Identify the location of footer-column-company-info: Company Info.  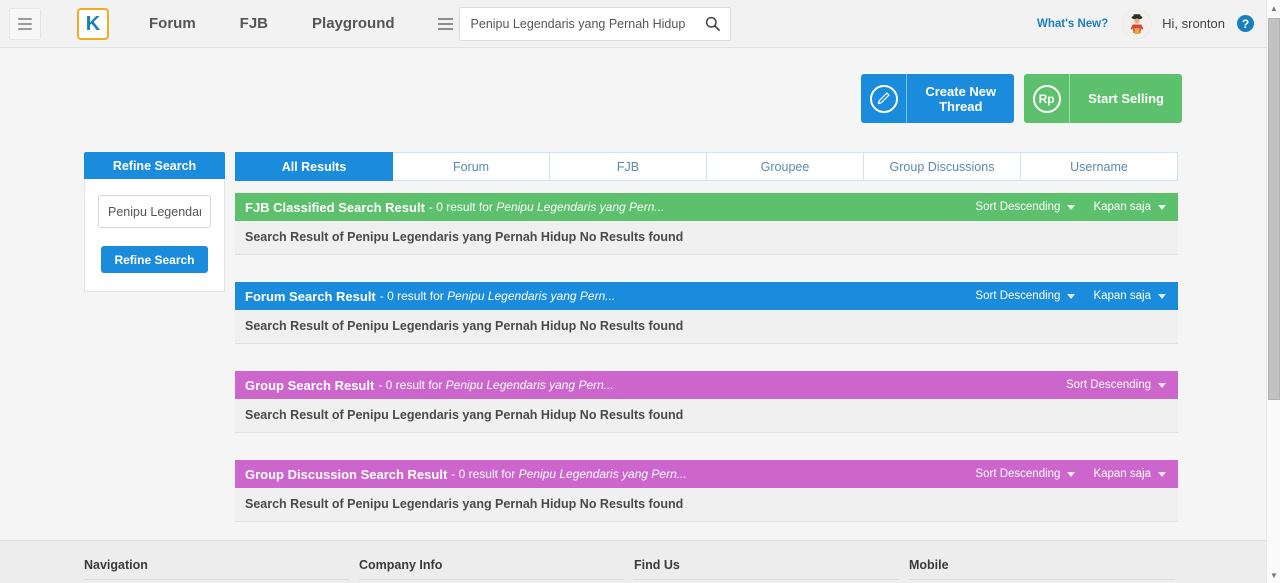
(496, 569).